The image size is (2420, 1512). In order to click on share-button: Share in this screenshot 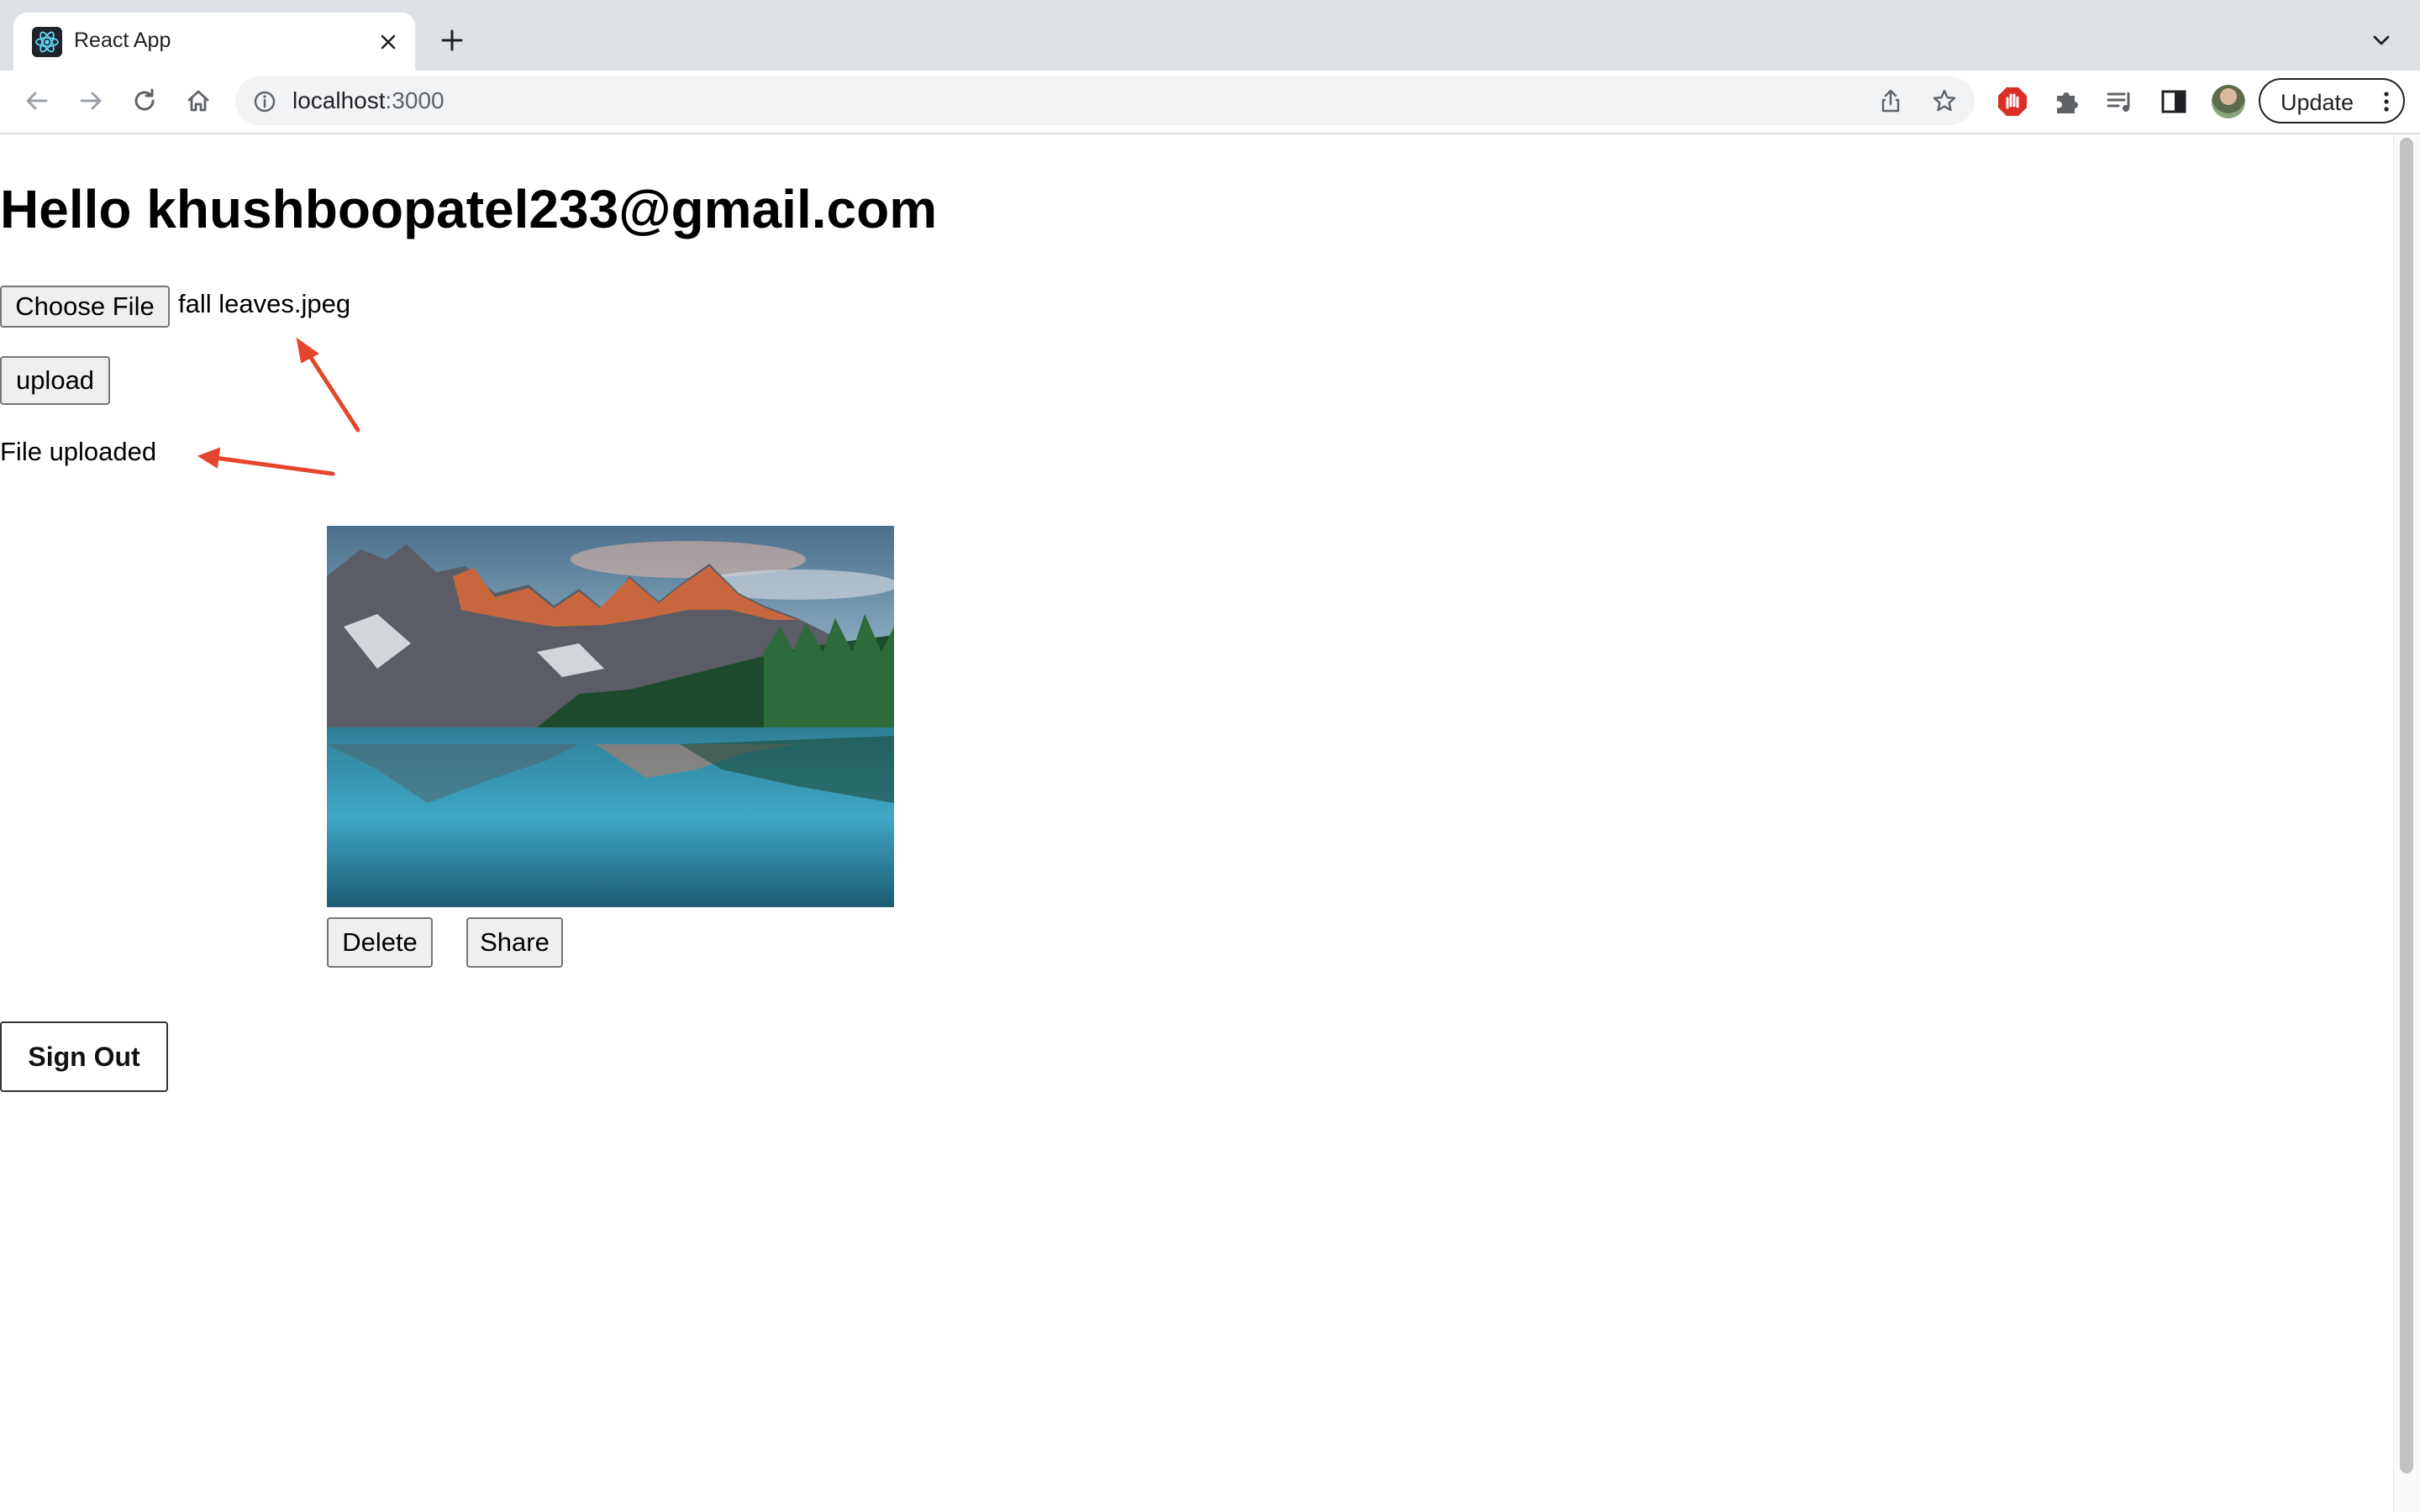, I will do `click(514, 942)`.